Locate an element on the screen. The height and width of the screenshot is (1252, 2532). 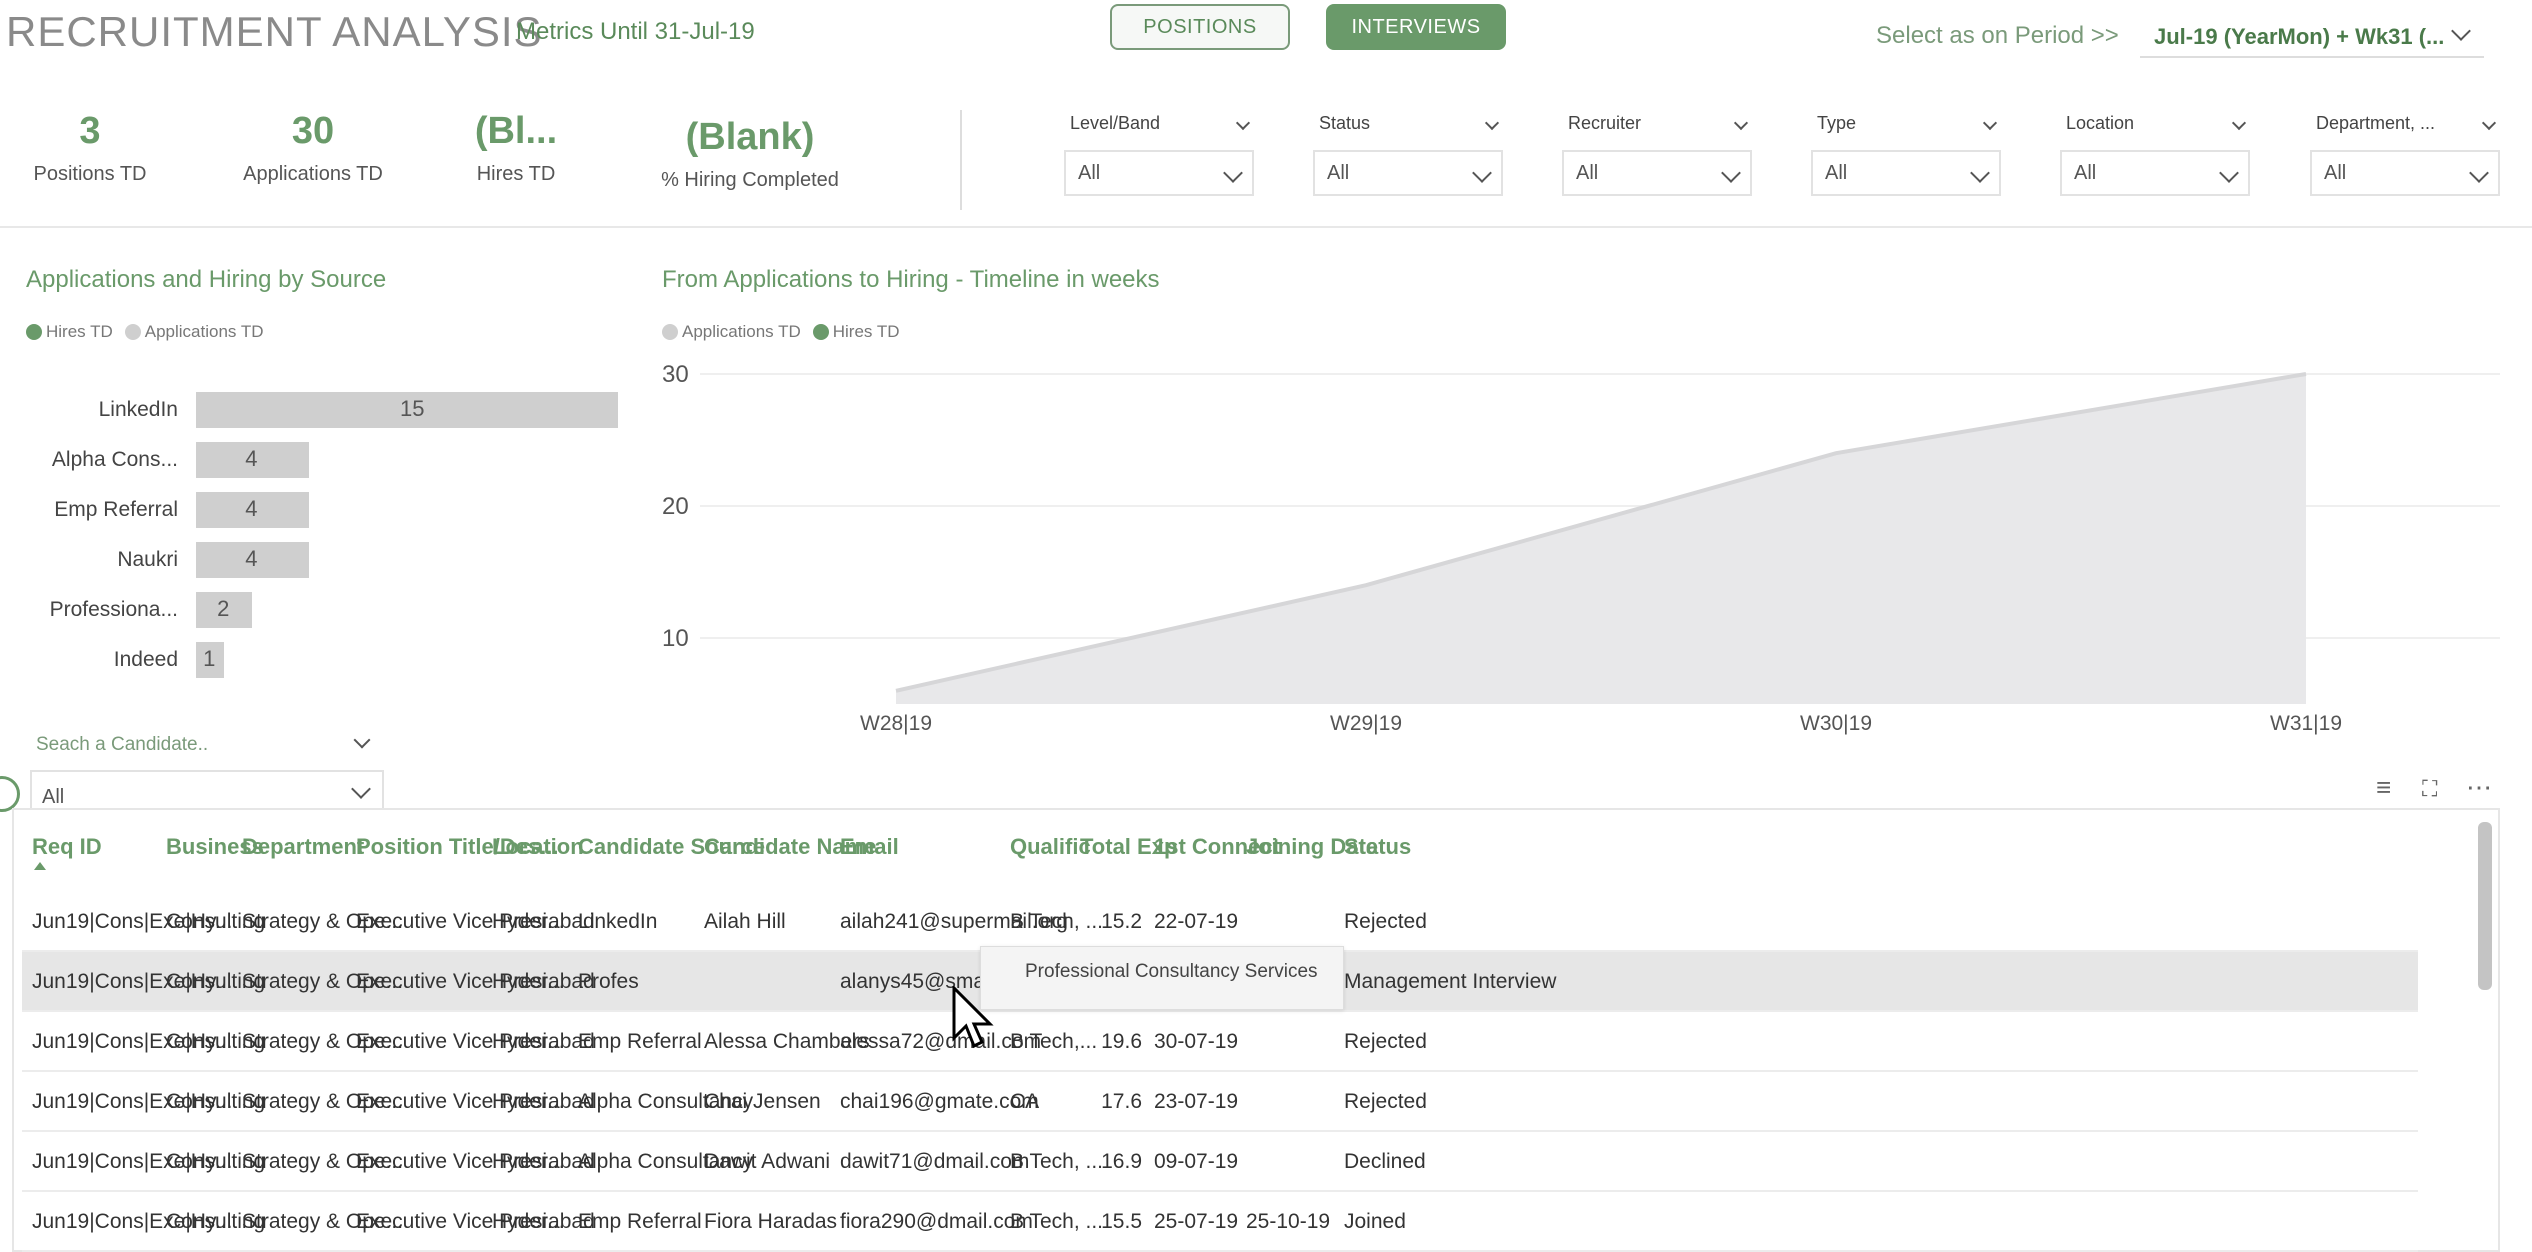
kpi-label: Applications TD is located at coordinates (313, 174).